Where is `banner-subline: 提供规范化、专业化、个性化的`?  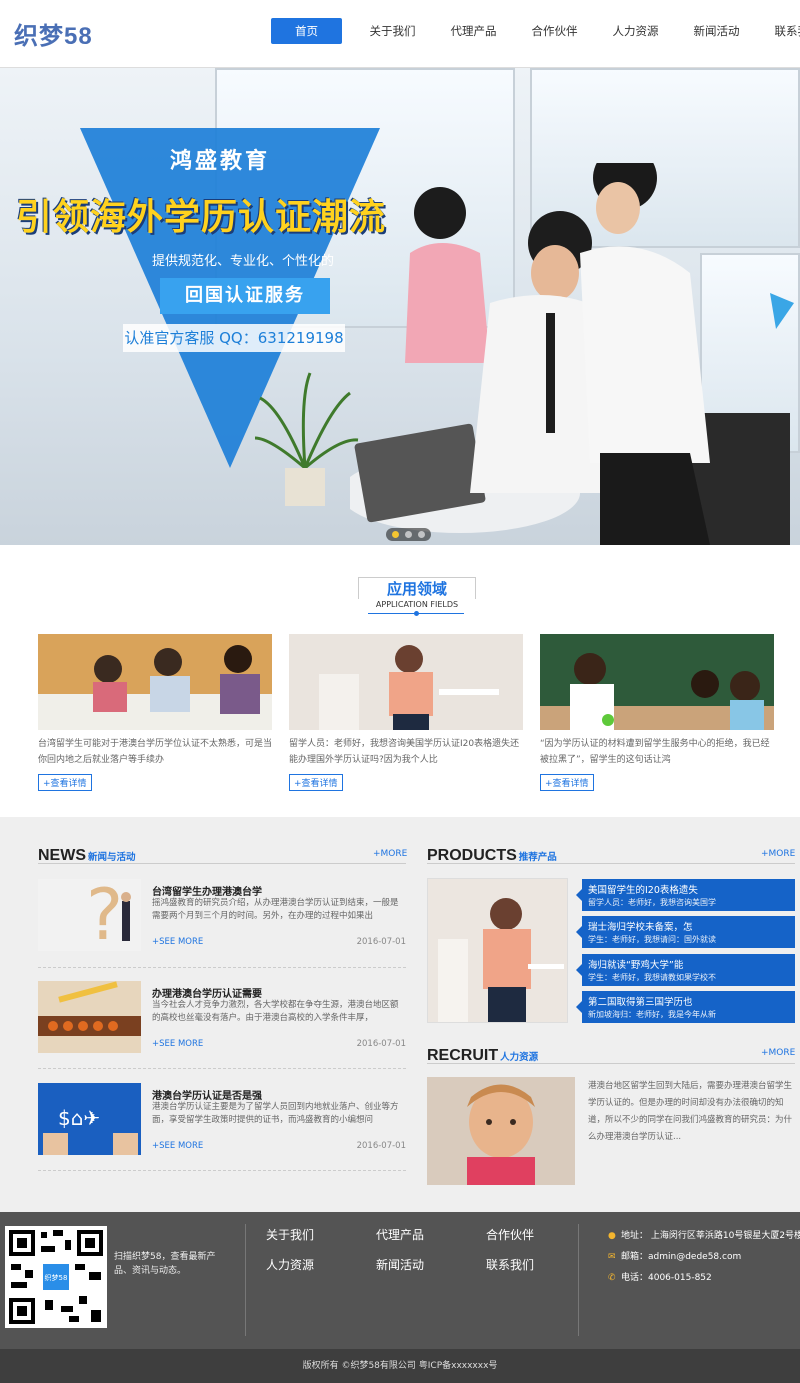 banner-subline: 提供规范化、专业化、个性化的 is located at coordinates (243, 261).